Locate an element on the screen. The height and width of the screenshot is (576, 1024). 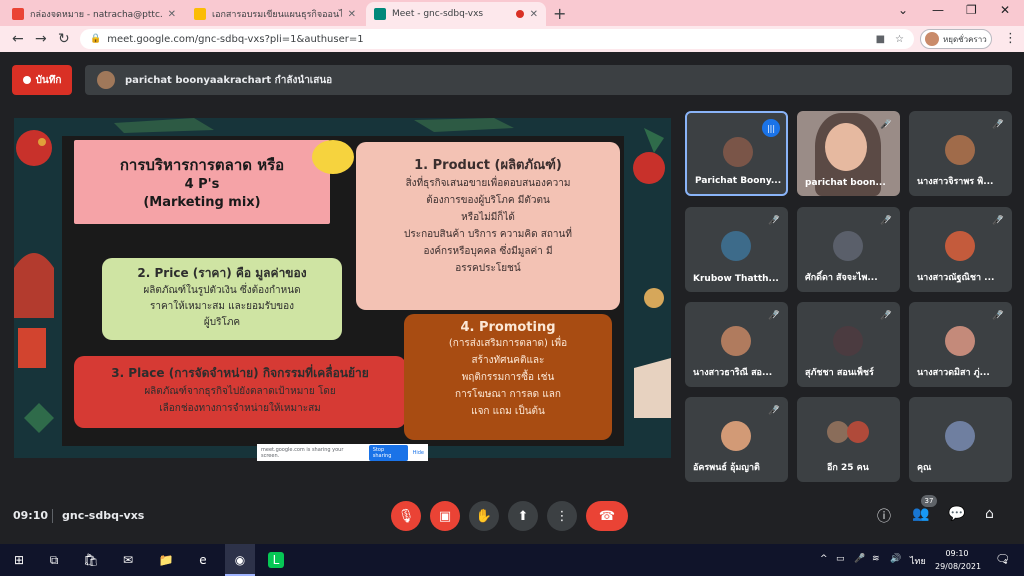
tab-meet: Meet - gnc-sdbq-vxs ✕ is located at coordinates (456, 14).